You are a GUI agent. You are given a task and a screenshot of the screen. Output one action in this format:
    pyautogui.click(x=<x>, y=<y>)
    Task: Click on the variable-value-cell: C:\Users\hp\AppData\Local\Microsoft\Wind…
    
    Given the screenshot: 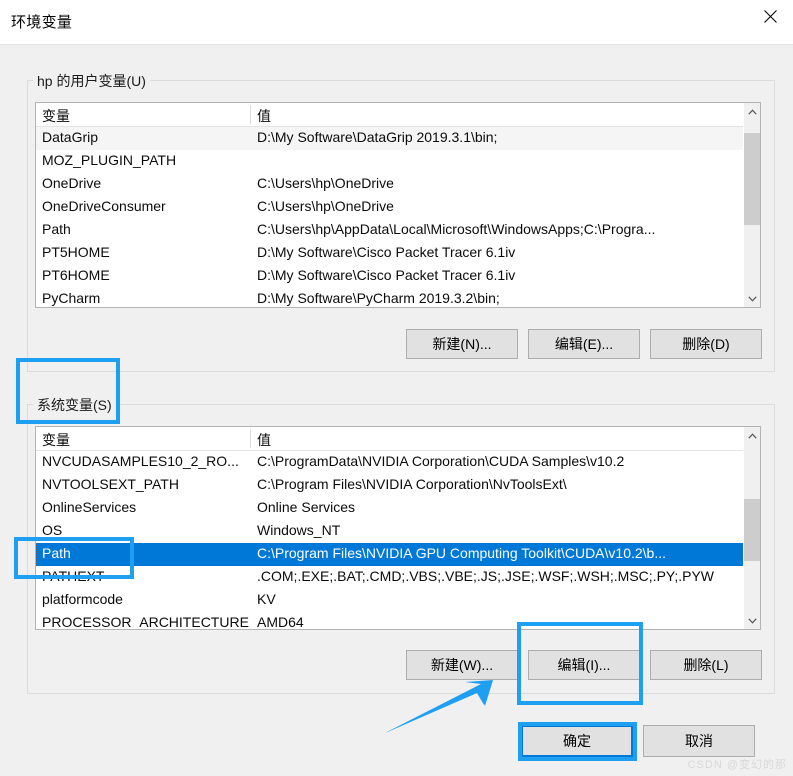 What is the action you would take?
    pyautogui.click(x=456, y=229)
    